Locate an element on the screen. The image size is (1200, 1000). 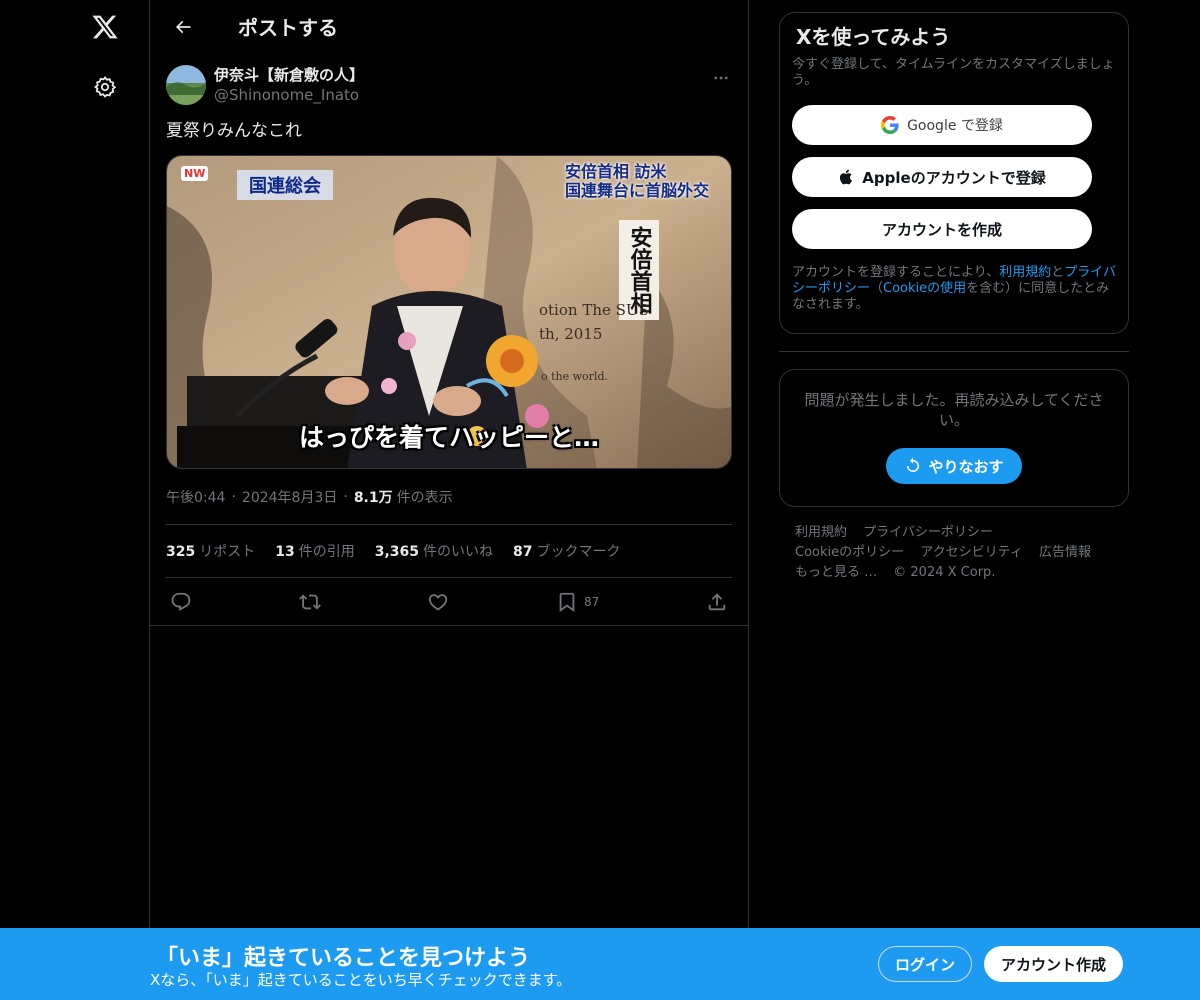
legal-and: と is located at coordinates (1058, 272).